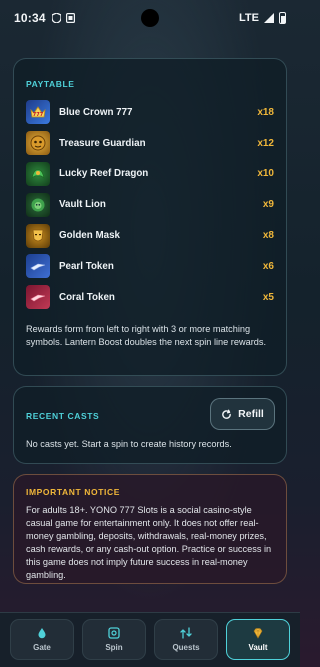 This screenshot has height=667, width=320. I want to click on network-label: LTE, so click(249, 18).